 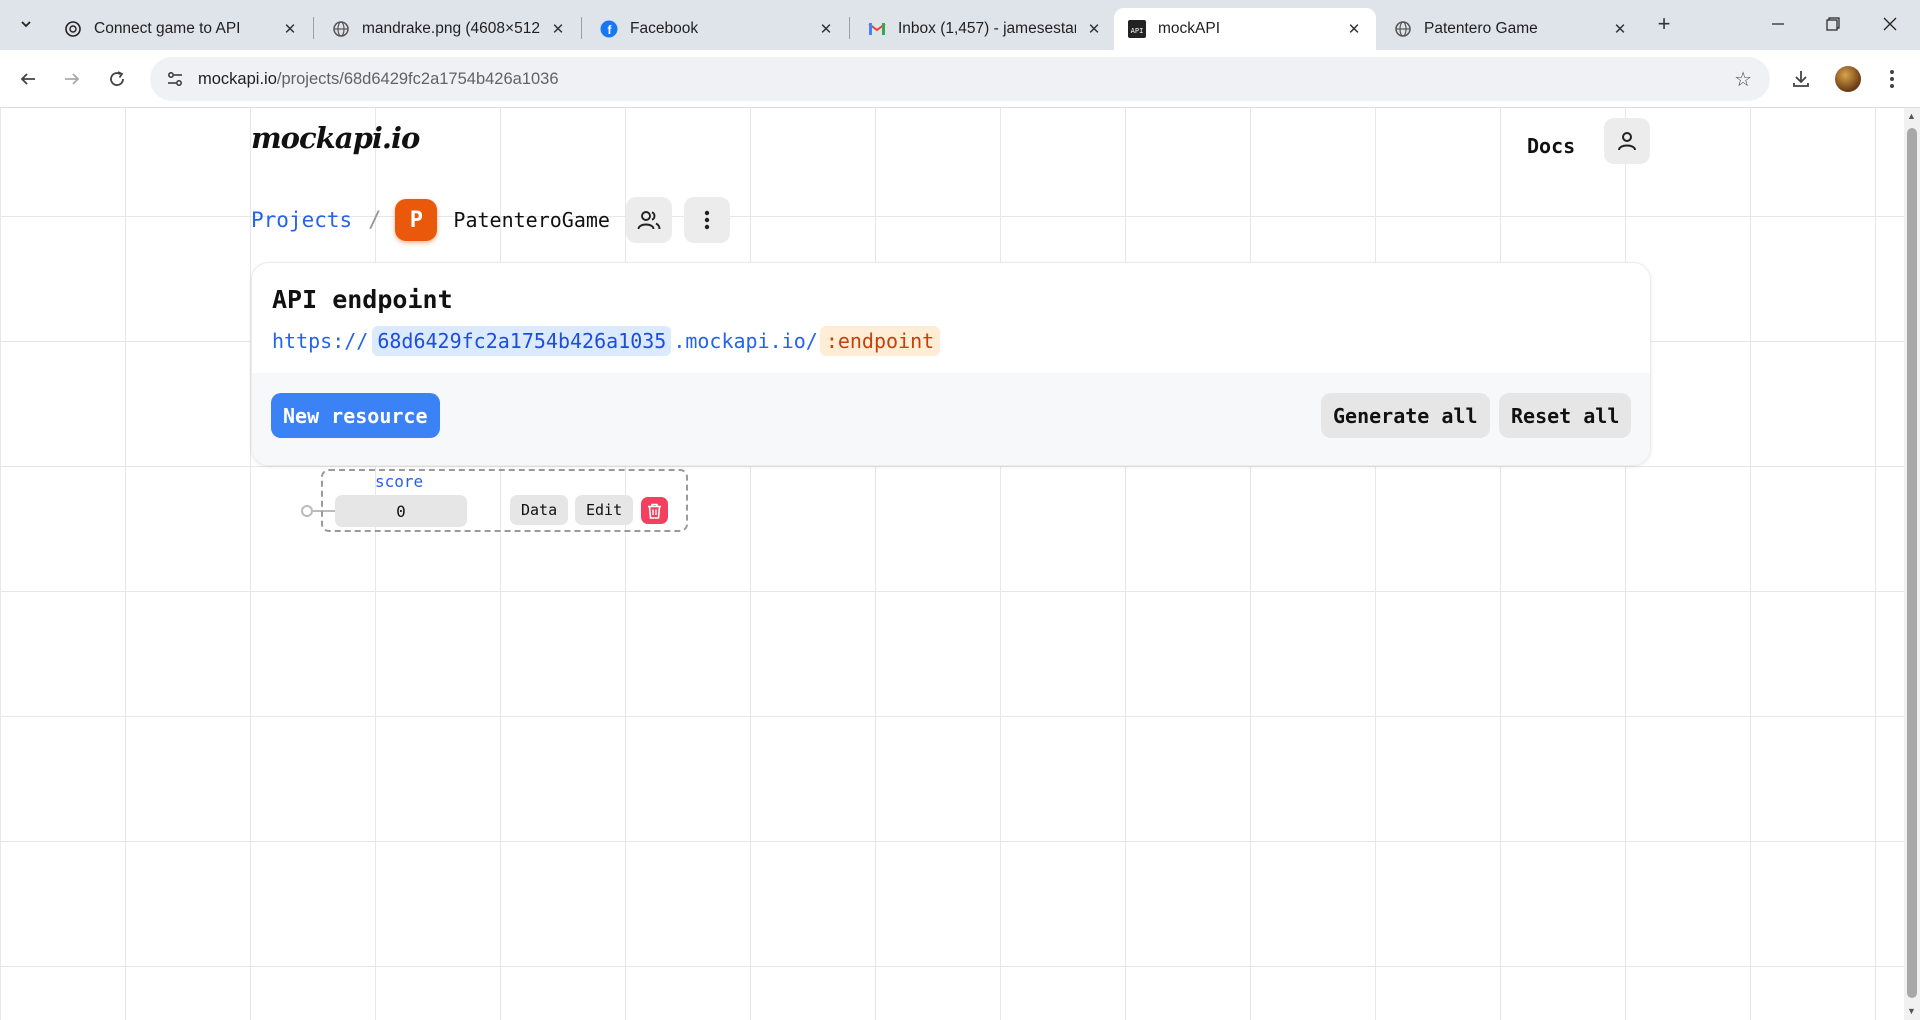 What do you see at coordinates (951, 419) in the screenshot?
I see `card-actions: New resource Generate all Reset all` at bounding box center [951, 419].